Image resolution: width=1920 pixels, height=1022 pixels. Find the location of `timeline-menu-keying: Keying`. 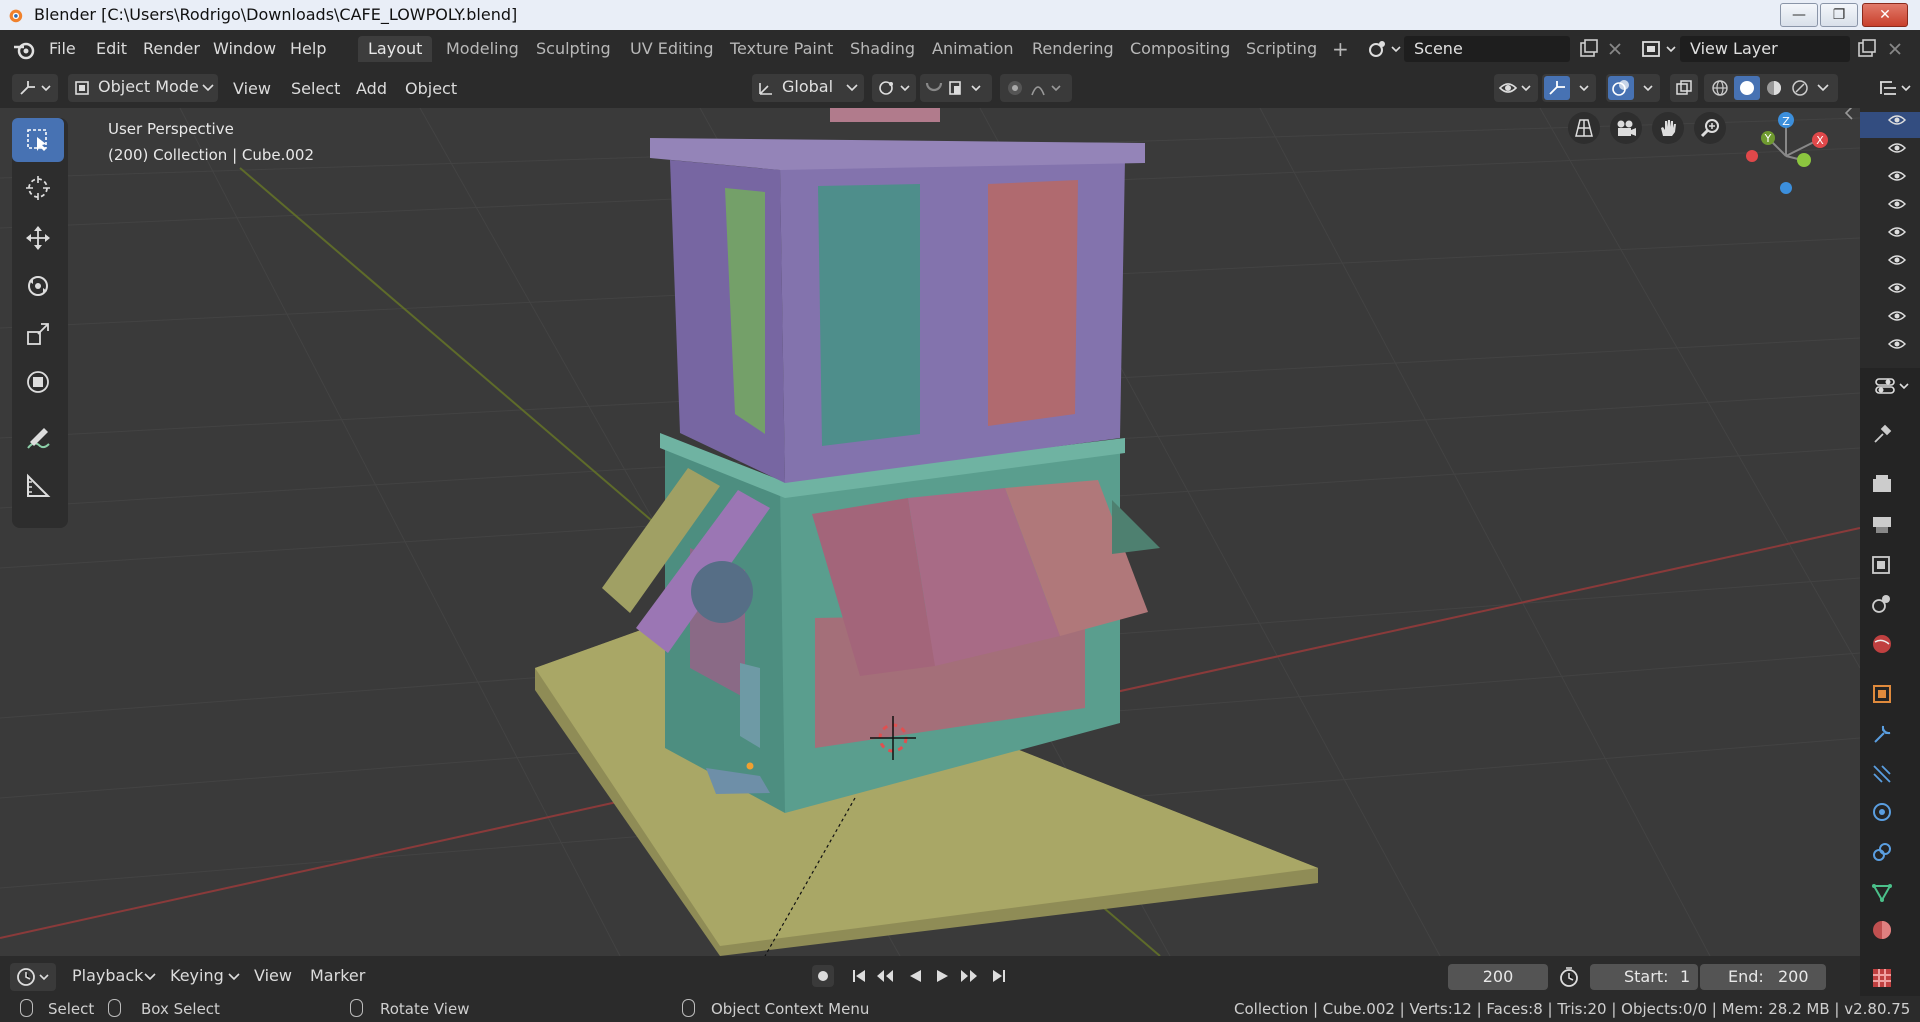

timeline-menu-keying: Keying is located at coordinates (197, 975).